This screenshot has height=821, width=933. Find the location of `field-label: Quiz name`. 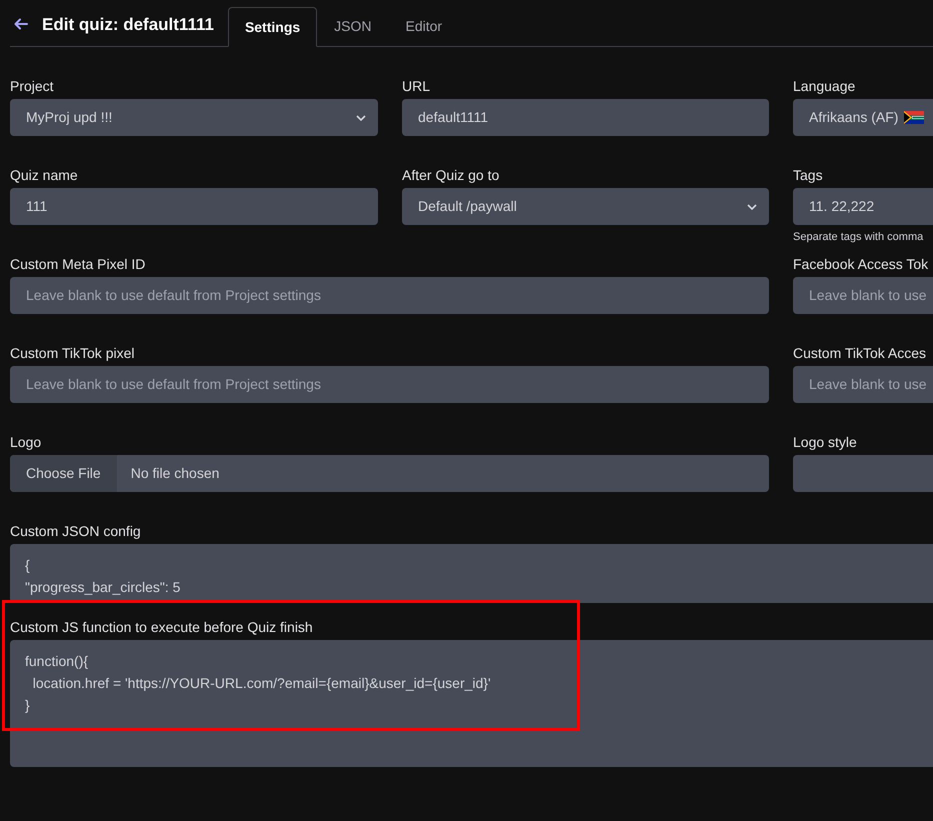

field-label: Quiz name is located at coordinates (44, 175).